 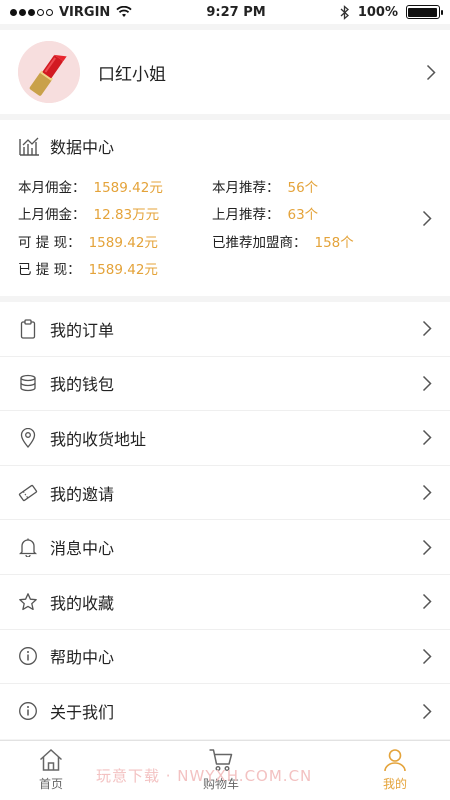 I want to click on wifi-icon, so click(x=124, y=11).